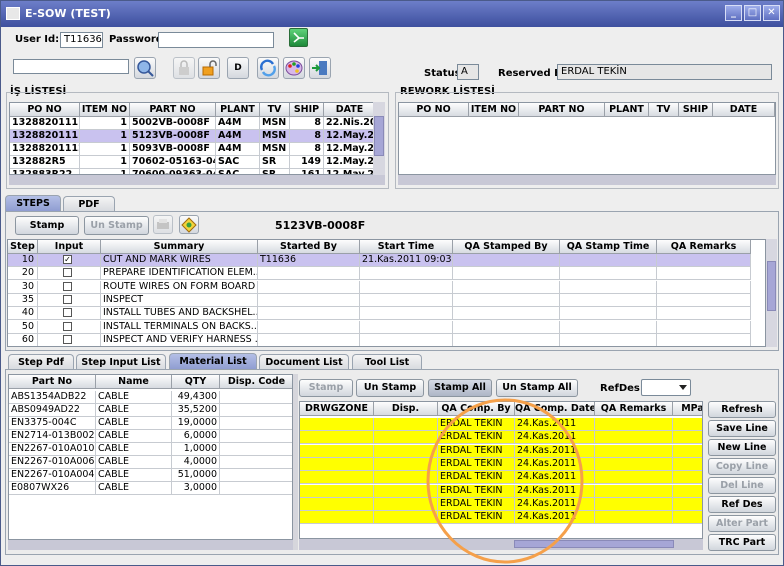 This screenshot has height=566, width=784. Describe the element at coordinates (179, 287) in the screenshot. I see `step-summary: ROUTE WIRES ON FORM BOARD` at that location.